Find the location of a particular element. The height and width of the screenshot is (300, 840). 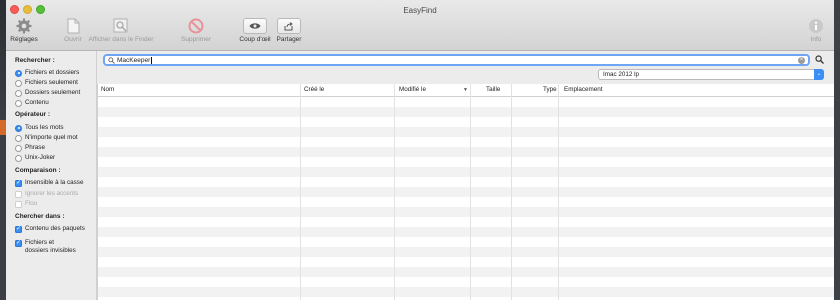

option-label: Ignorer les accents is located at coordinates (52, 193).